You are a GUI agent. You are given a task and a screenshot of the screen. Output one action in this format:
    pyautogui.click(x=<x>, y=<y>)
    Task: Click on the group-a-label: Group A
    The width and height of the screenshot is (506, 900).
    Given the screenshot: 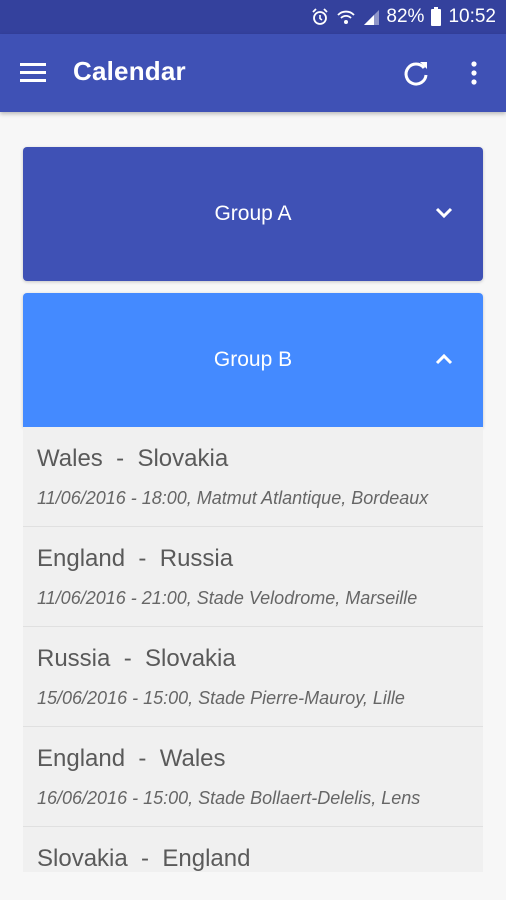 What is the action you would take?
    pyautogui.click(x=253, y=213)
    